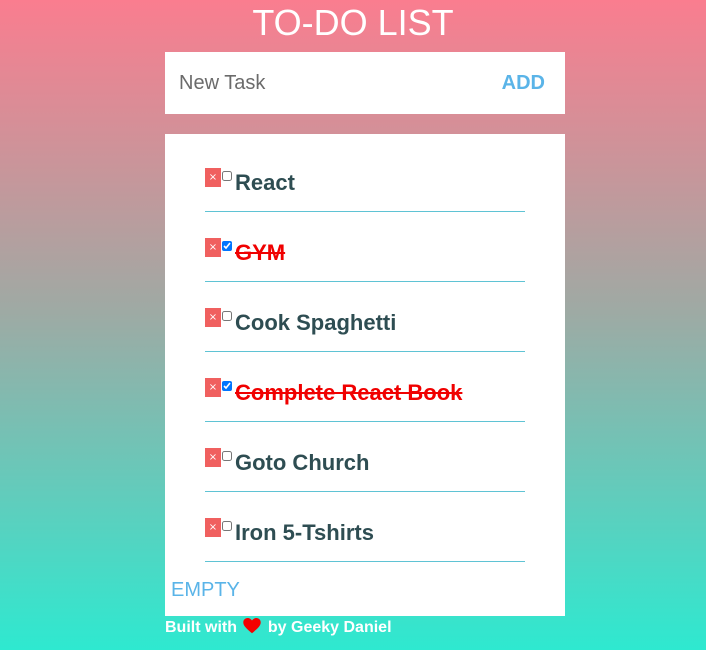 This screenshot has width=706, height=650. Describe the element at coordinates (329, 83) in the screenshot. I see `new-task-input` at that location.